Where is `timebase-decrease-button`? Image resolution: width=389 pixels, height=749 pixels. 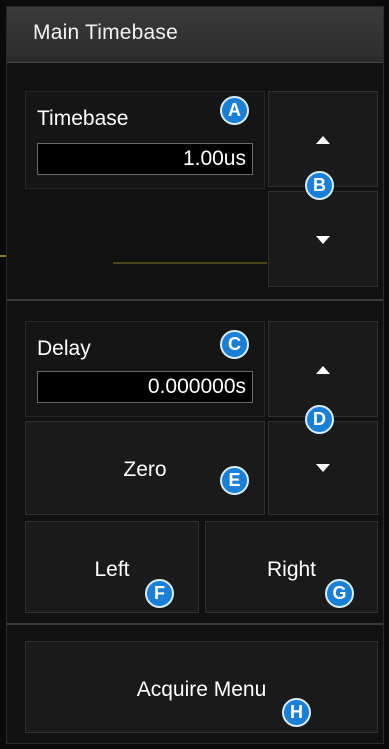 timebase-decrease-button is located at coordinates (323, 239).